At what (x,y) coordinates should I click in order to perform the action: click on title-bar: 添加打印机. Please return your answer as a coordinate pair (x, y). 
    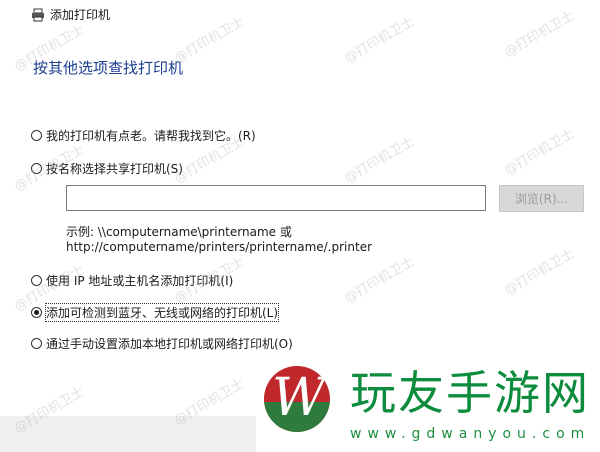
    Looking at the image, I should click on (300, 15).